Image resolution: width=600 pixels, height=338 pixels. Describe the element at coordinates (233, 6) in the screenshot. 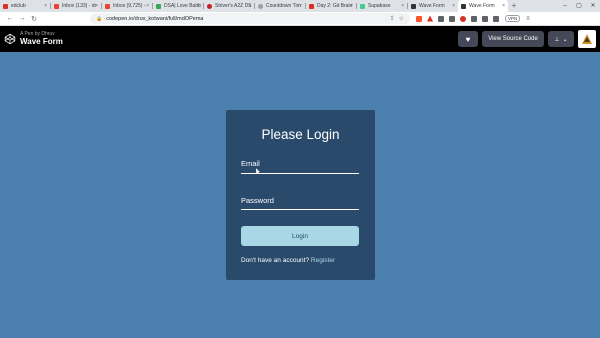

I see `tab-label: Striver's A2Z DS` at that location.